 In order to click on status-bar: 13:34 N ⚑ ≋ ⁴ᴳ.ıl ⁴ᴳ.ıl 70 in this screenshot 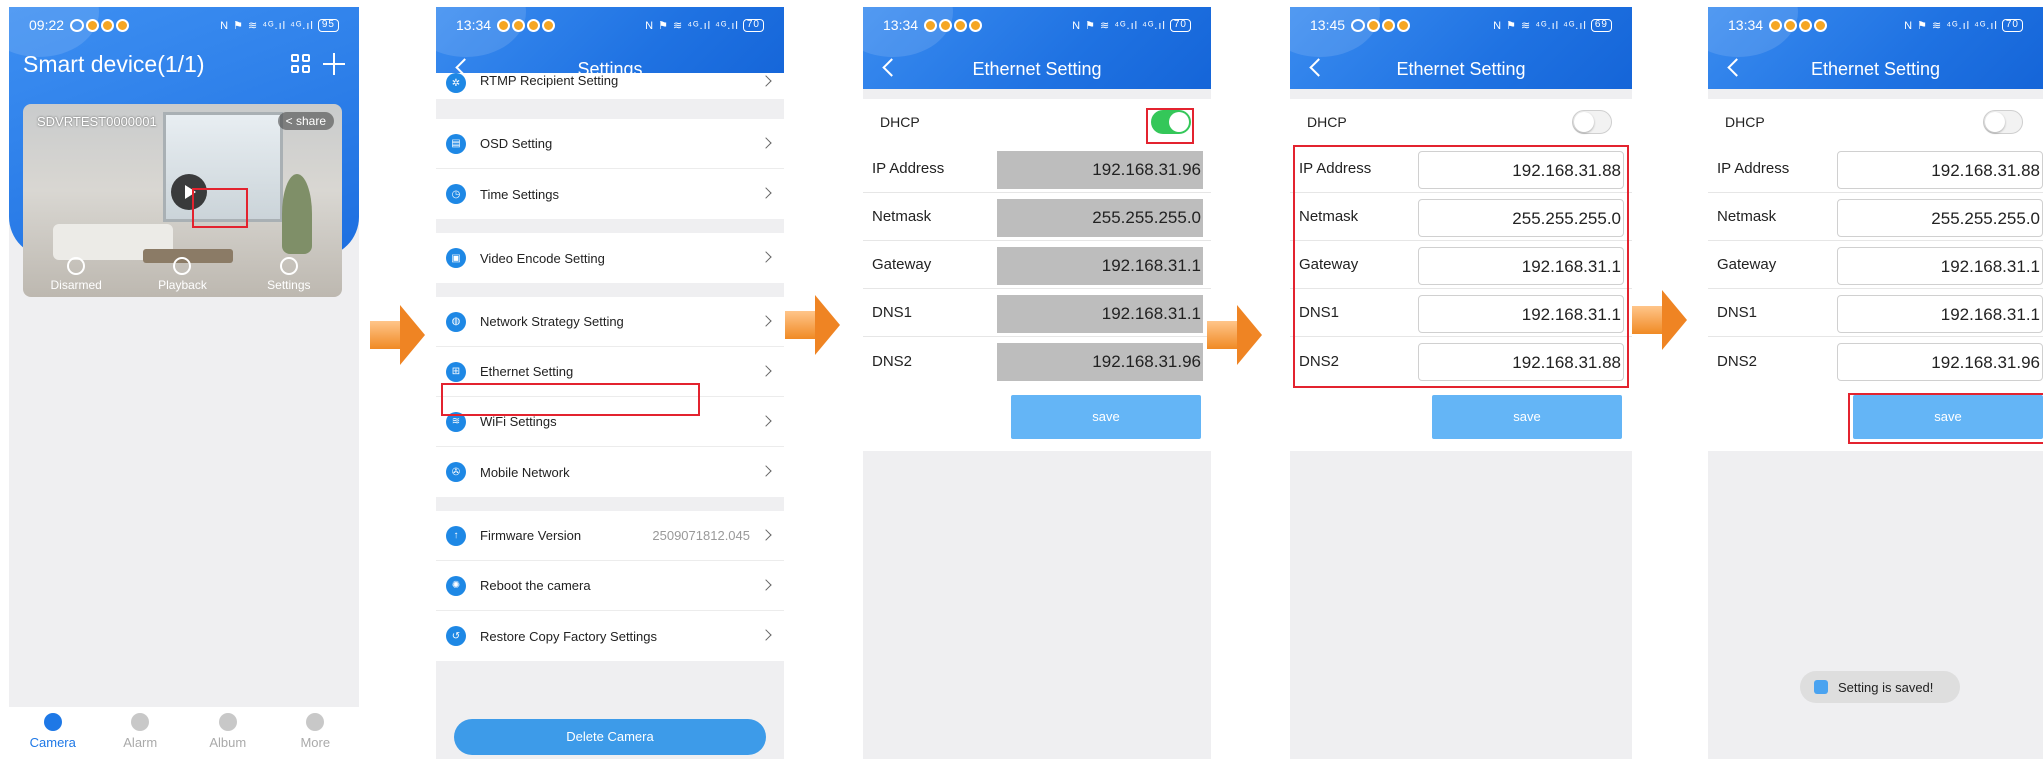, I will do `click(1037, 25)`.